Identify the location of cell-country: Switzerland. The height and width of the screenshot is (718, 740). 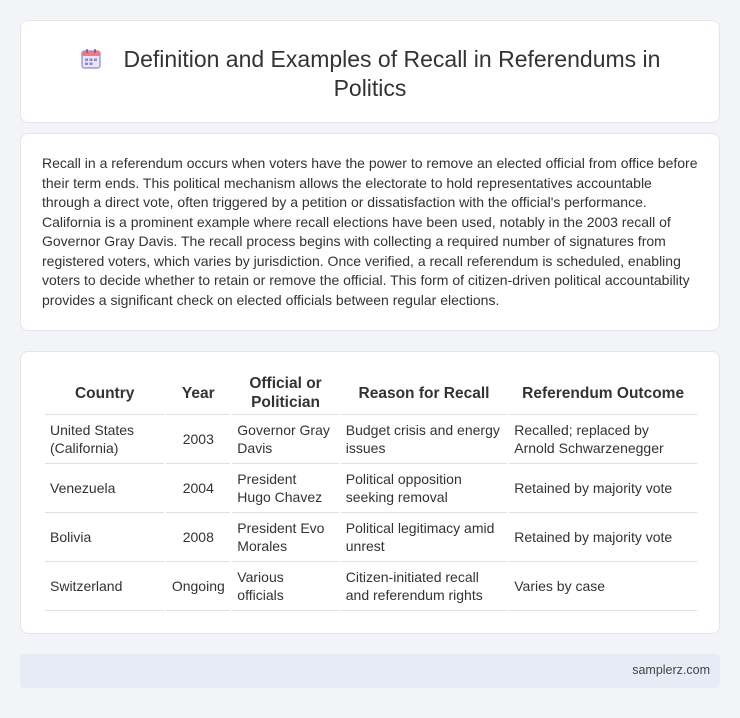
(105, 586).